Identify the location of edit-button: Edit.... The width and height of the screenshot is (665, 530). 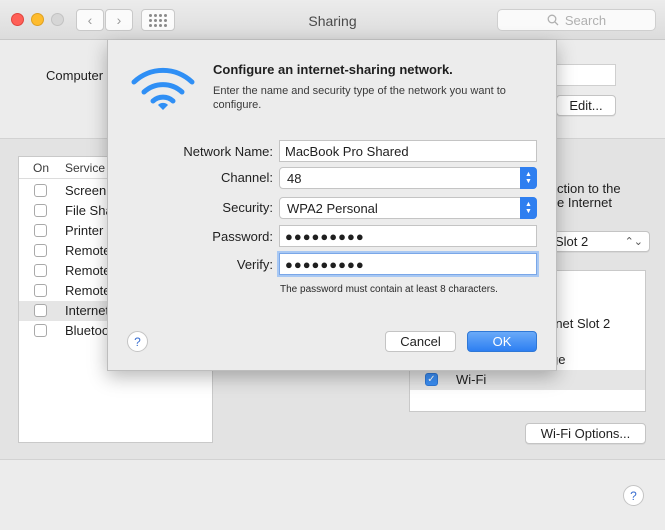
(586, 105).